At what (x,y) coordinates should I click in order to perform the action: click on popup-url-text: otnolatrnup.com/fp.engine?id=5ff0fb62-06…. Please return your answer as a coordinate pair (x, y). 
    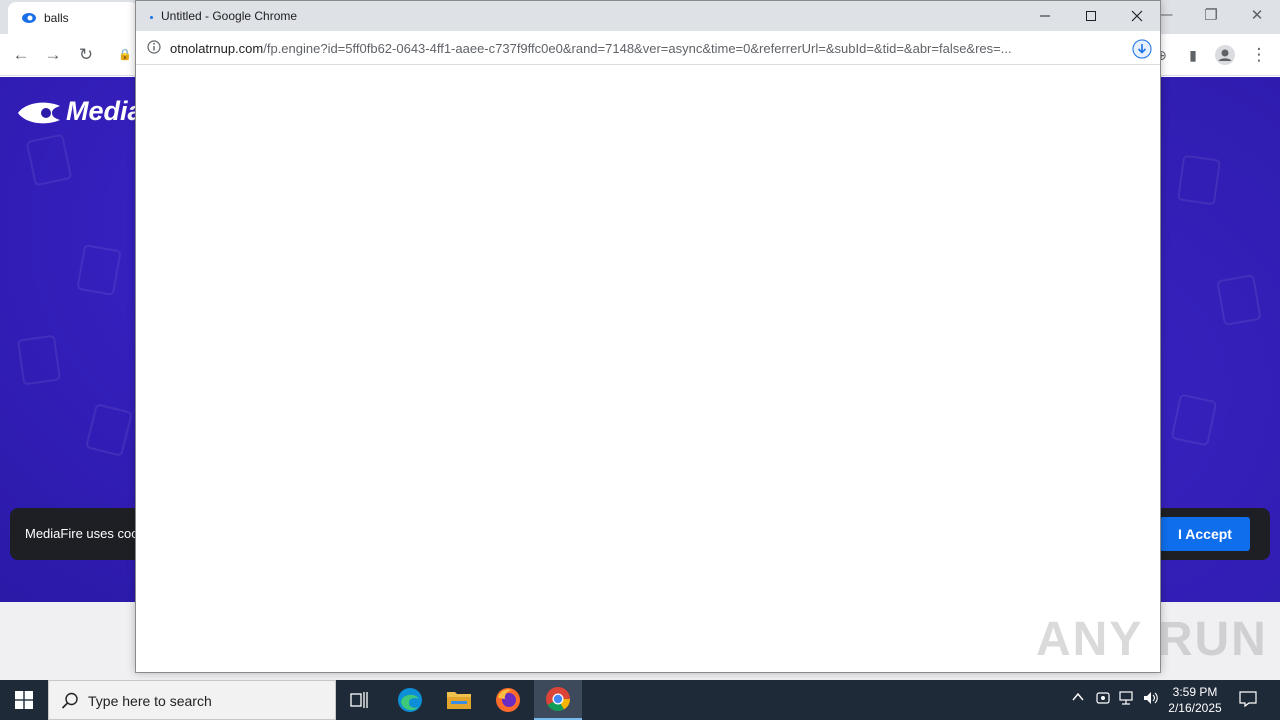
    Looking at the image, I should click on (637, 48).